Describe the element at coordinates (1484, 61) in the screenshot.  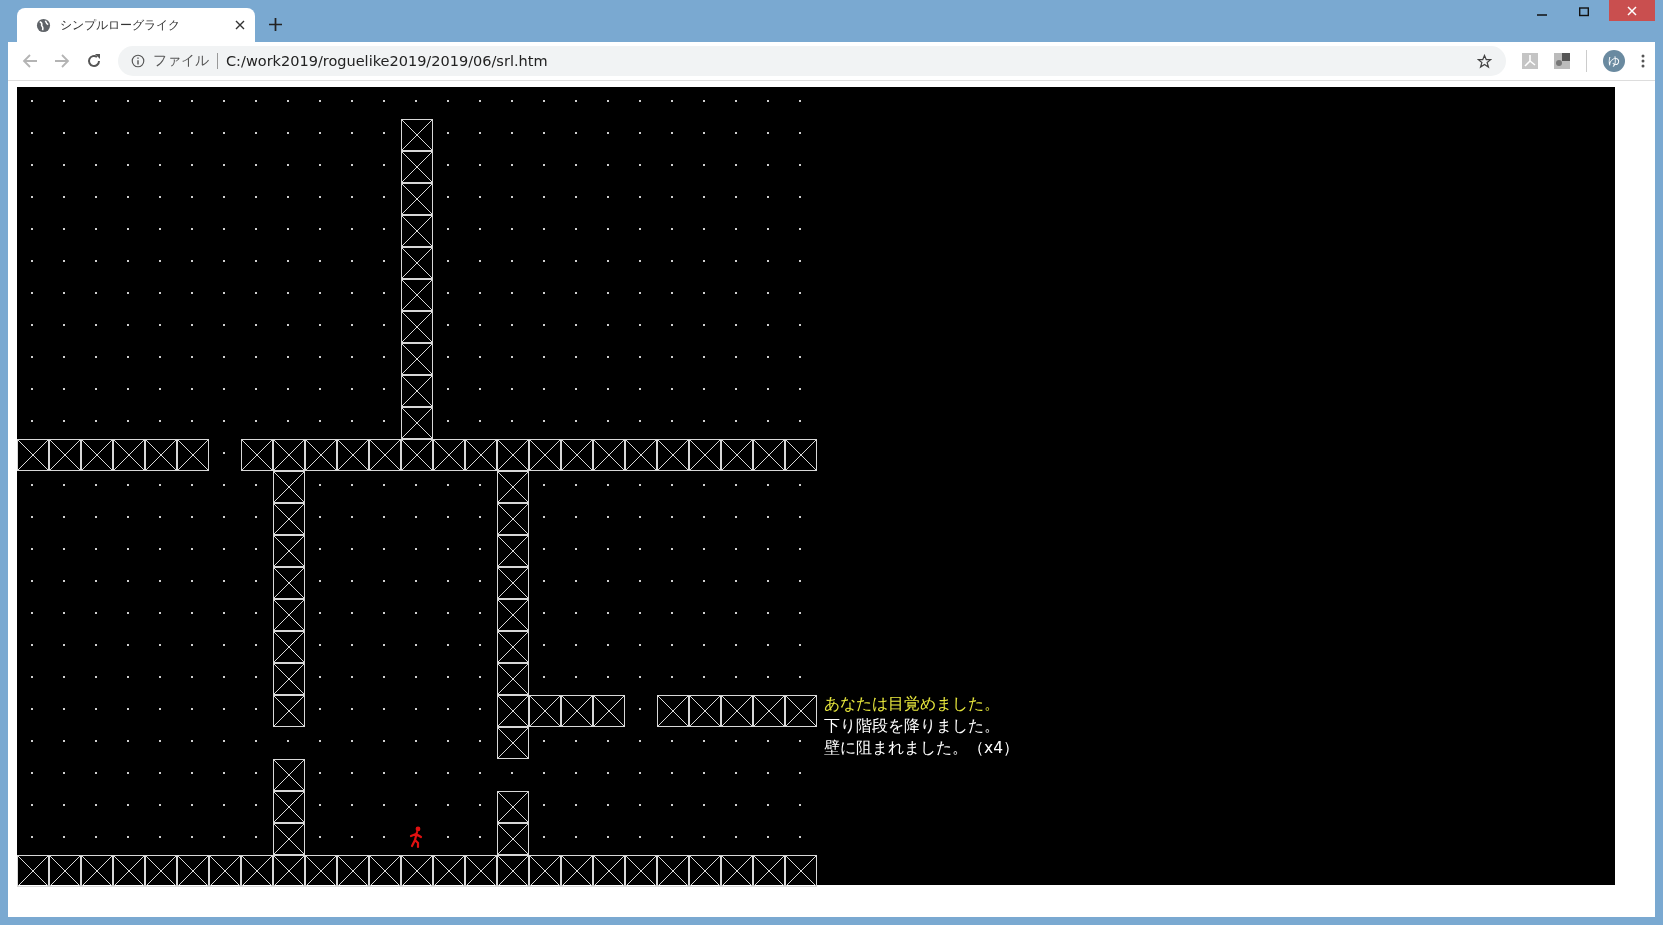
I see `star-icon` at that location.